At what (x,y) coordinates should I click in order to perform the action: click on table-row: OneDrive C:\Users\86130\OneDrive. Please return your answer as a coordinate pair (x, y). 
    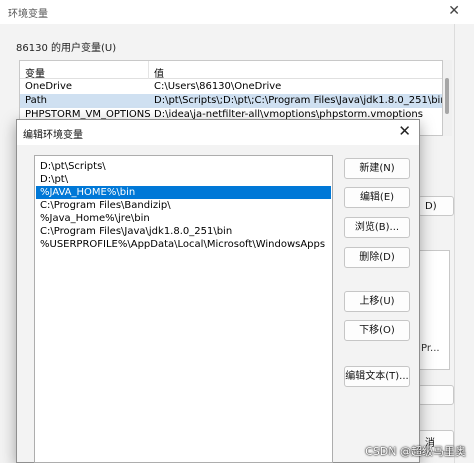
    Looking at the image, I should click on (231, 87).